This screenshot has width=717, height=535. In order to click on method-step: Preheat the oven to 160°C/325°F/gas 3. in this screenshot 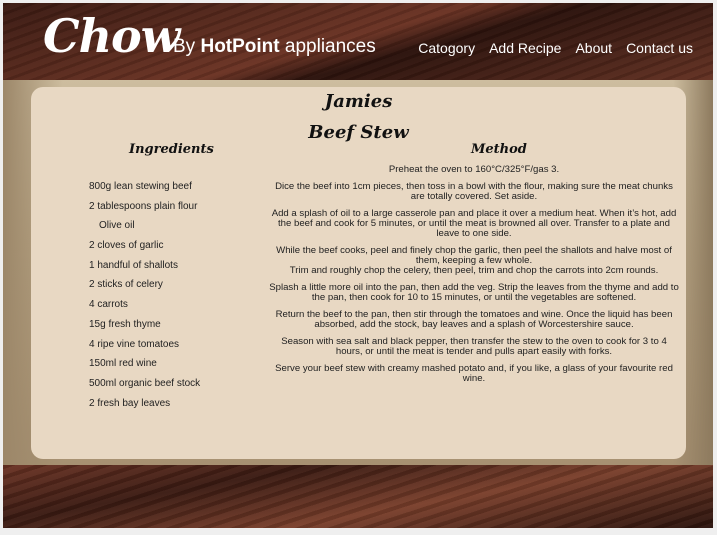, I will do `click(474, 169)`.